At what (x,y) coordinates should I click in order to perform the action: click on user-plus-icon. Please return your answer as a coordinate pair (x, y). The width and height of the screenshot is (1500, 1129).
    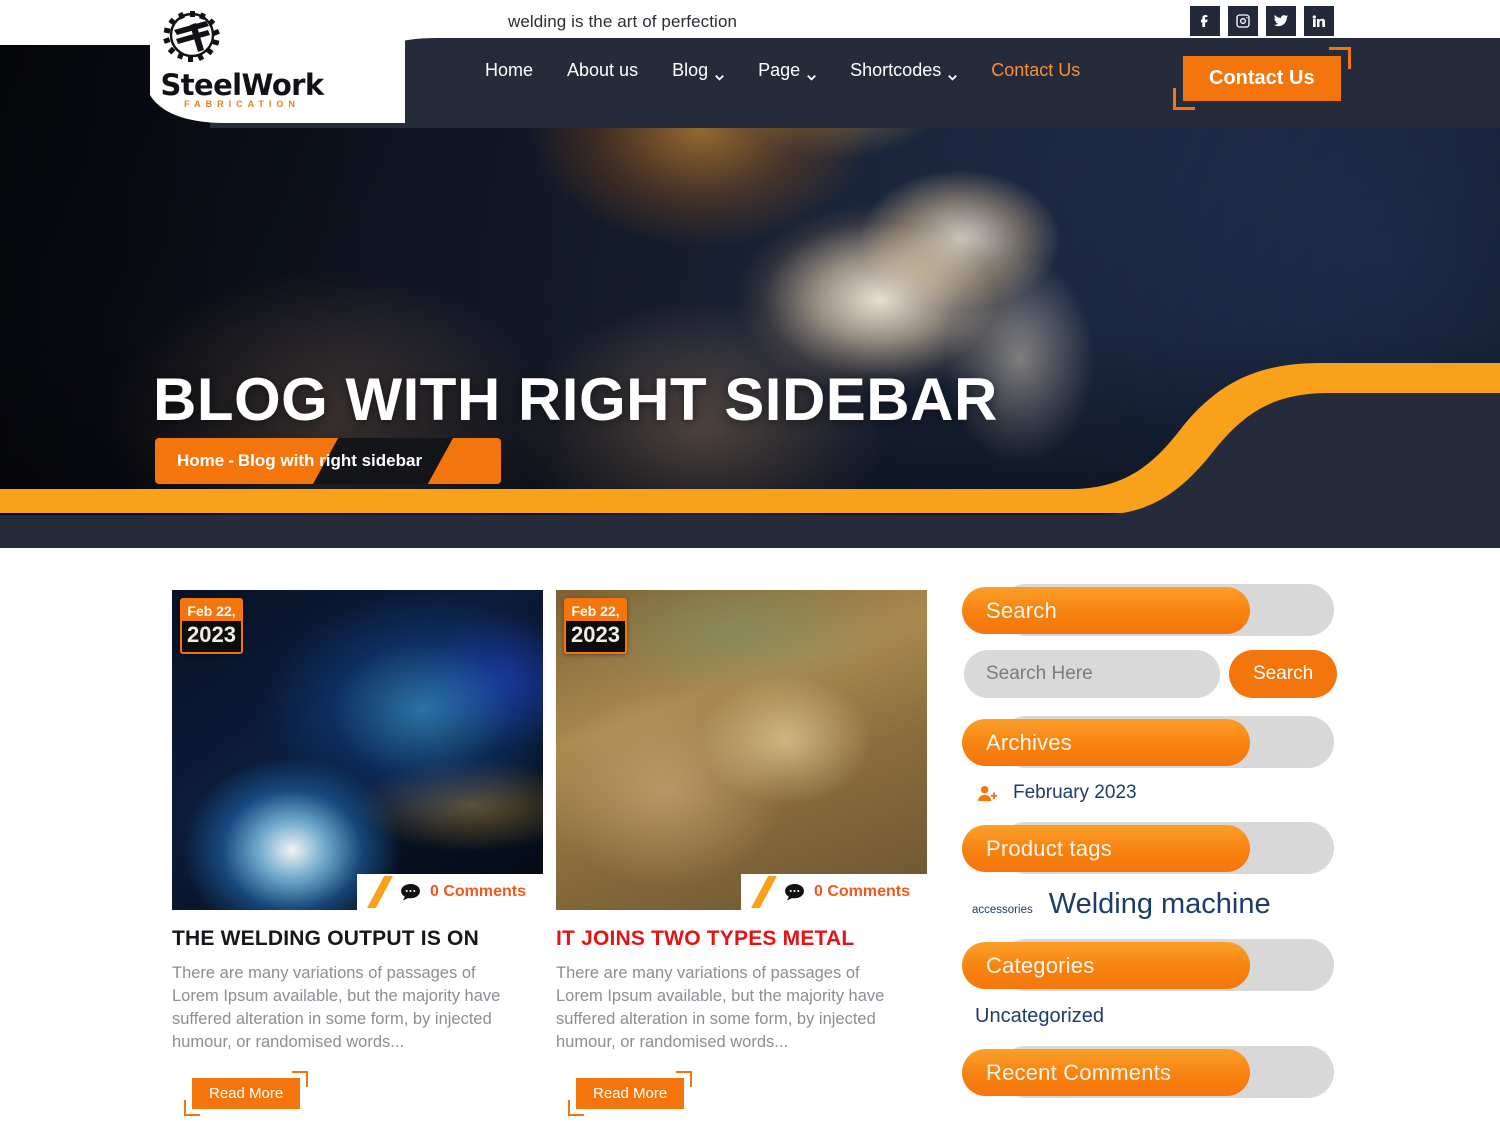
    Looking at the image, I should click on (987, 793).